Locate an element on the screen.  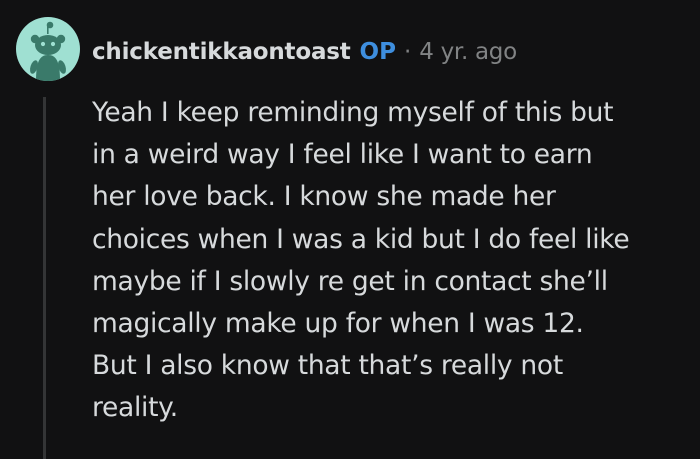
user-avatar is located at coordinates (48, 49).